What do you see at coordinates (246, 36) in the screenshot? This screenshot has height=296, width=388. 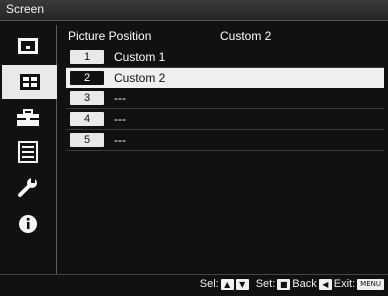 I see `setting-value: Custom 2` at bounding box center [246, 36].